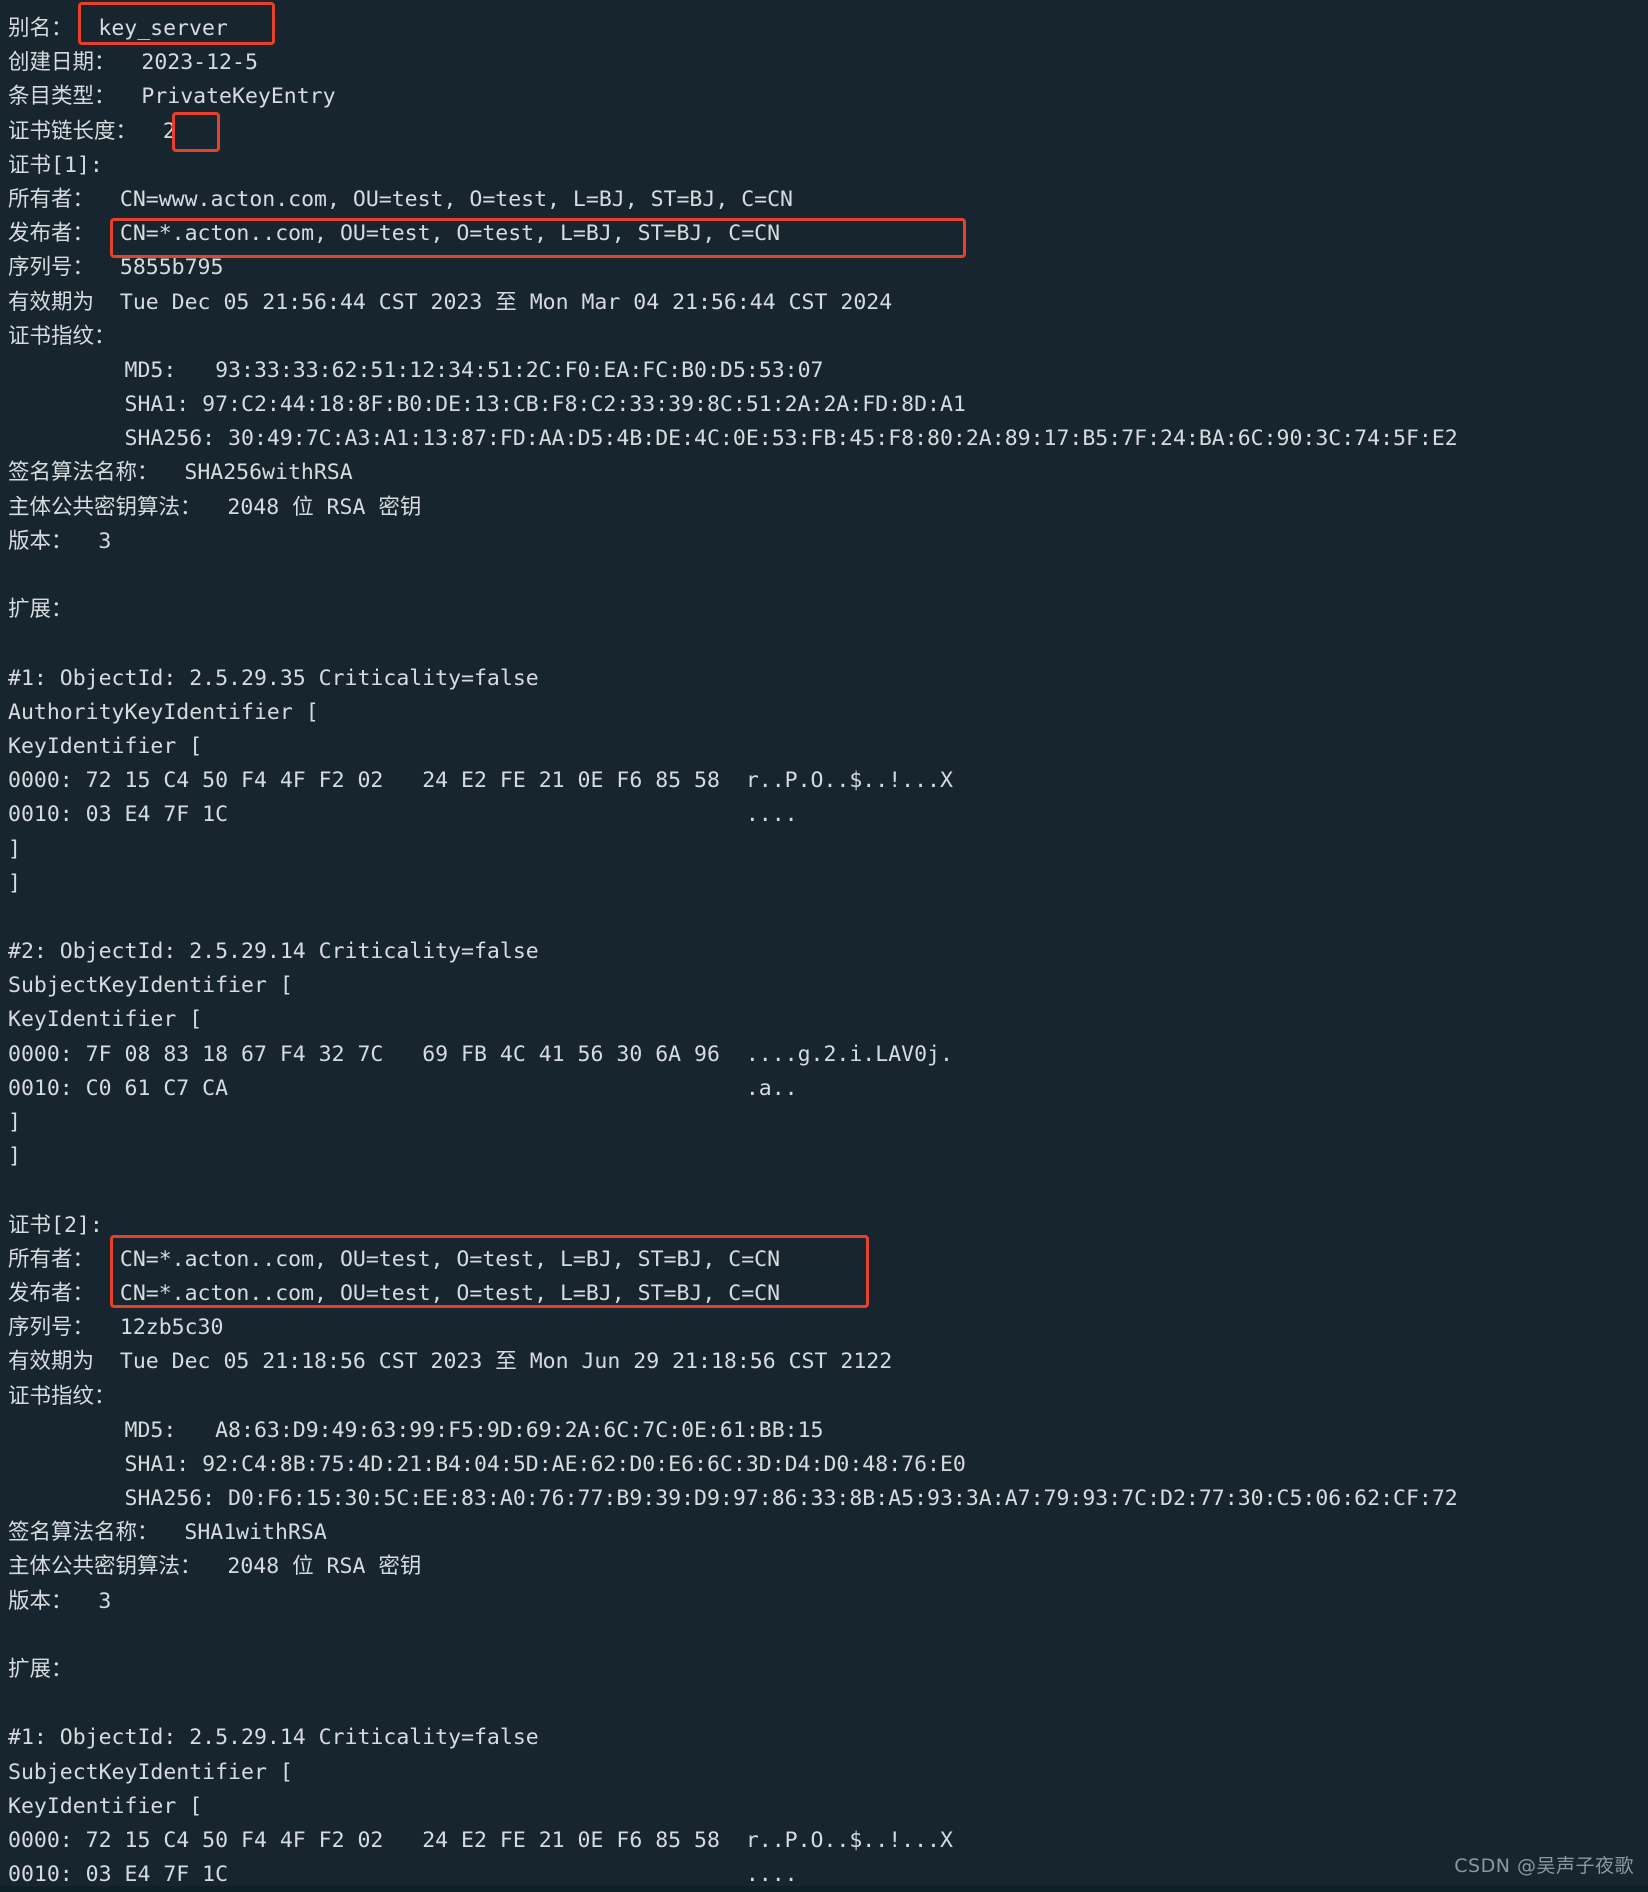 The height and width of the screenshot is (1892, 1648). Describe the element at coordinates (403, 1088) in the screenshot. I see `terminal-line: 0010: C0 61 C7 CA .a..` at that location.